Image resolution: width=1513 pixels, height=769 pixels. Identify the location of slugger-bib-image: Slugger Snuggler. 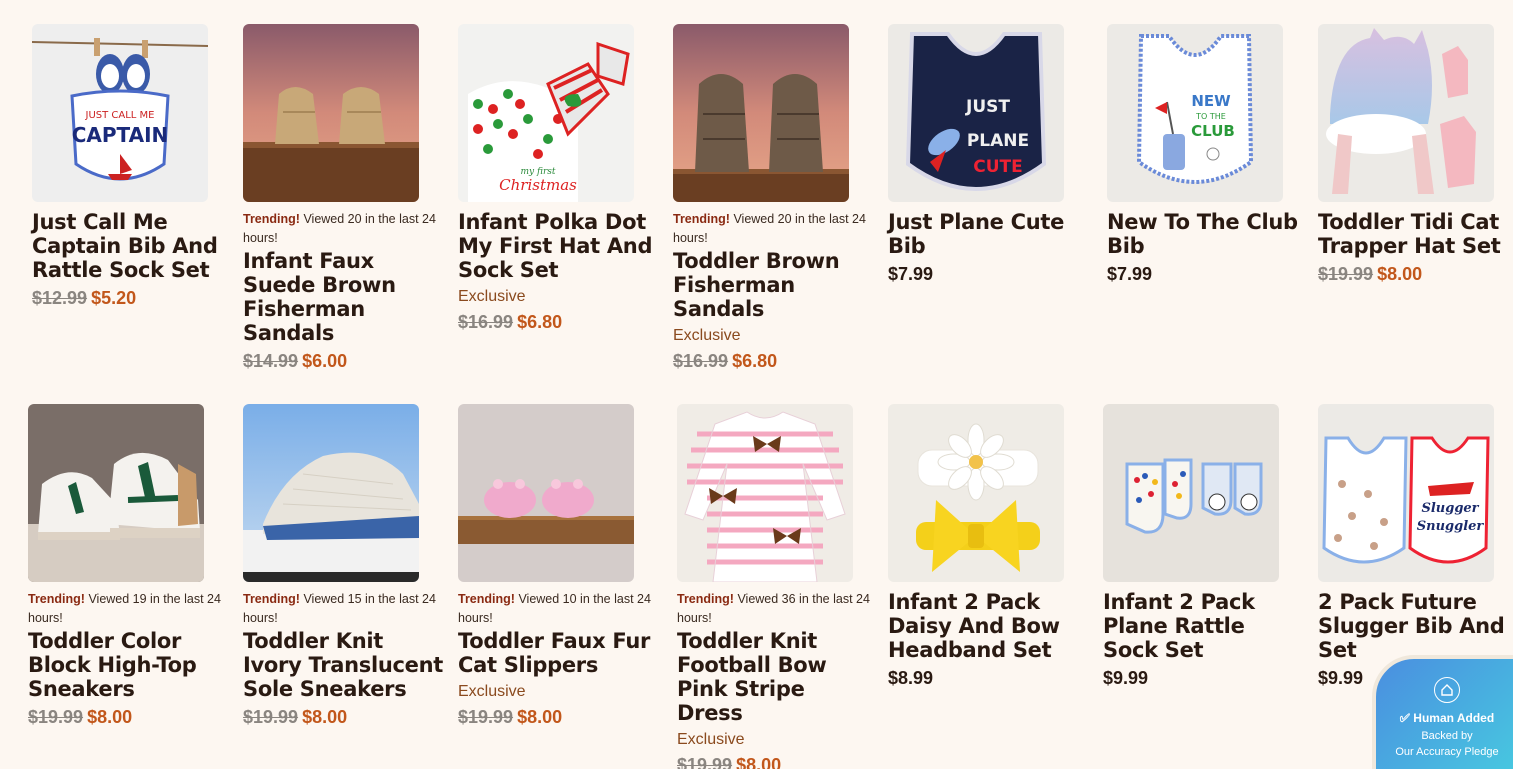
(1406, 493).